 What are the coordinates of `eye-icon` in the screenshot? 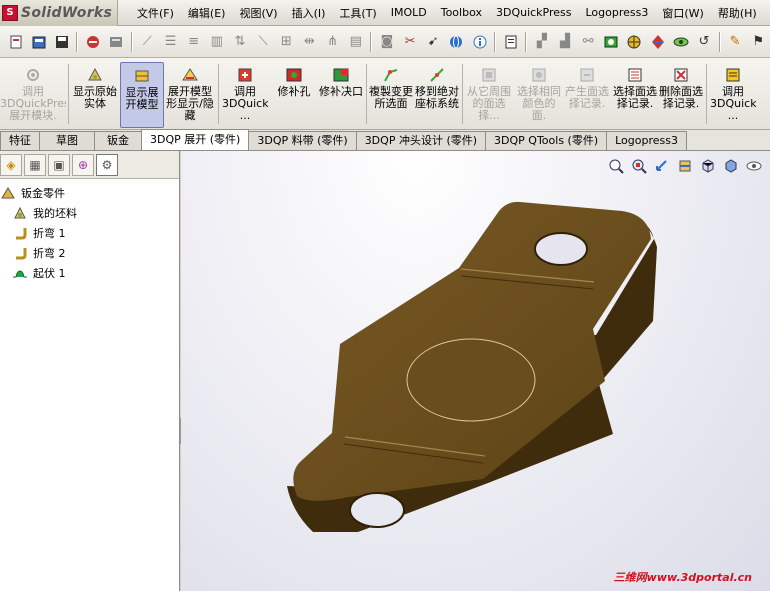 It's located at (680, 42).